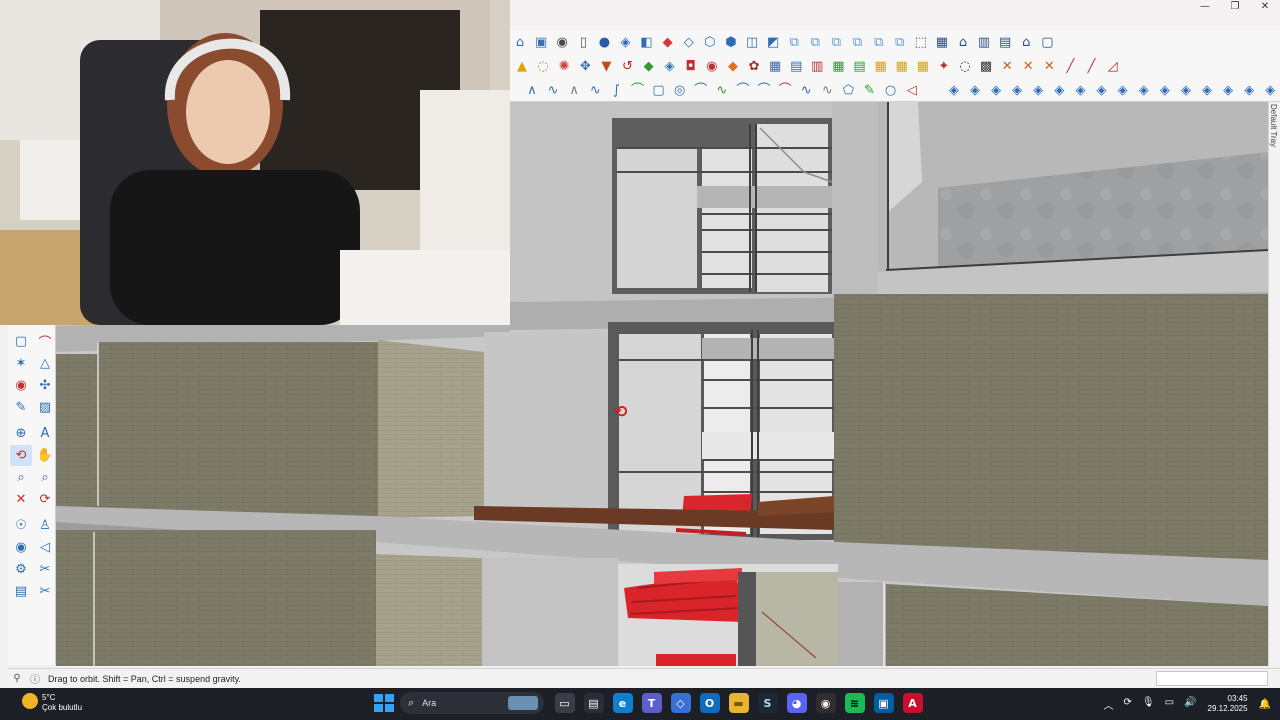  What do you see at coordinates (21, 499) in the screenshot?
I see `zoom-extents-icon: ✕` at bounding box center [21, 499].